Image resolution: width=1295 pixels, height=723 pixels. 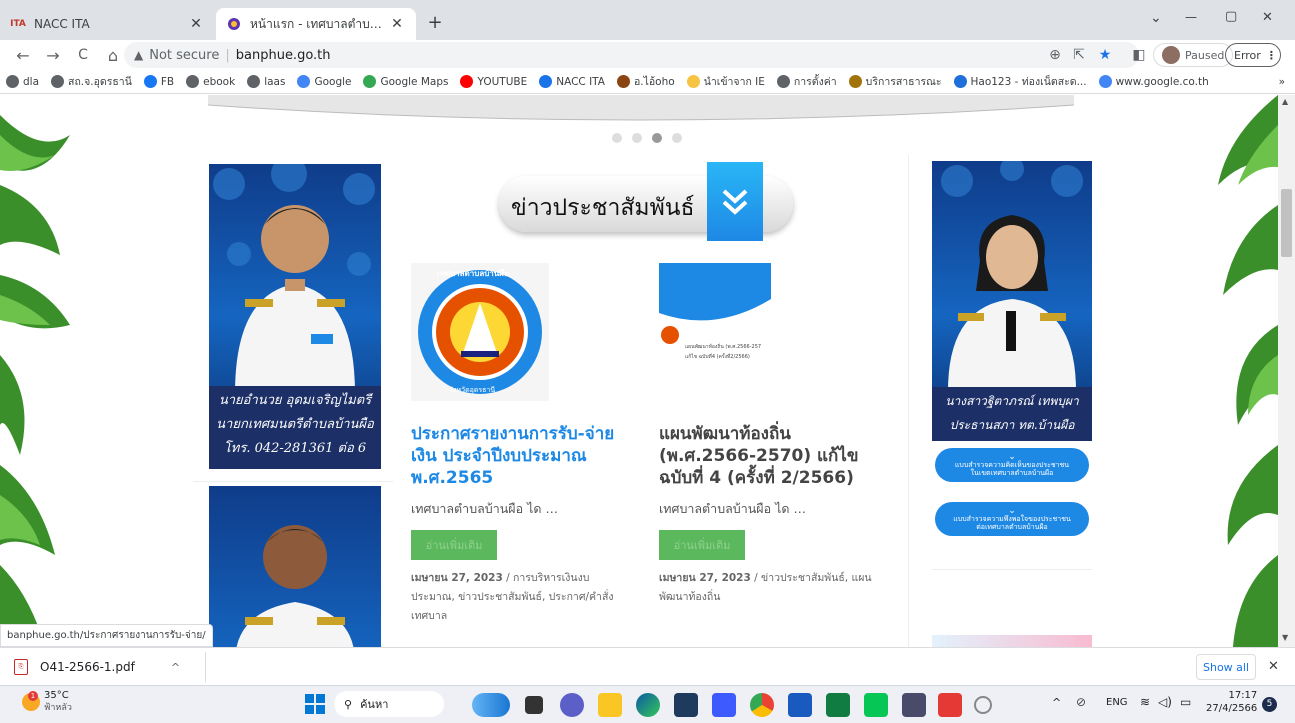 What do you see at coordinates (914, 705) in the screenshot?
I see `app-icon` at bounding box center [914, 705].